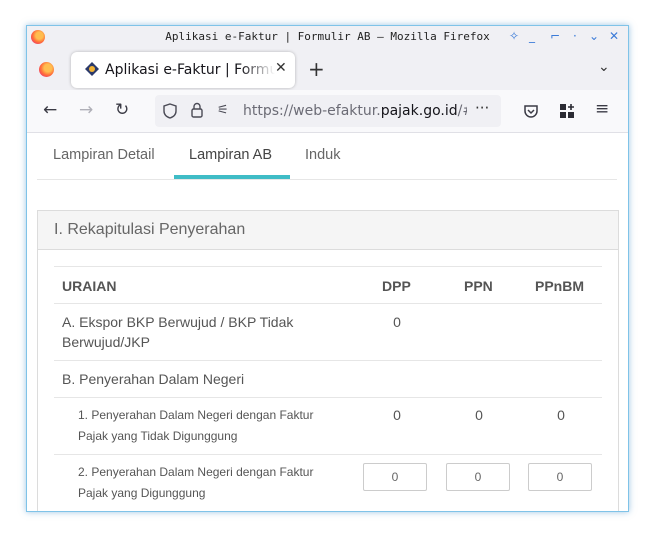 This screenshot has height=534, width=654. I want to click on address-bar: ⚟ https://web-efaktur.pajak.go.id/#/ ···, so click(328, 111).